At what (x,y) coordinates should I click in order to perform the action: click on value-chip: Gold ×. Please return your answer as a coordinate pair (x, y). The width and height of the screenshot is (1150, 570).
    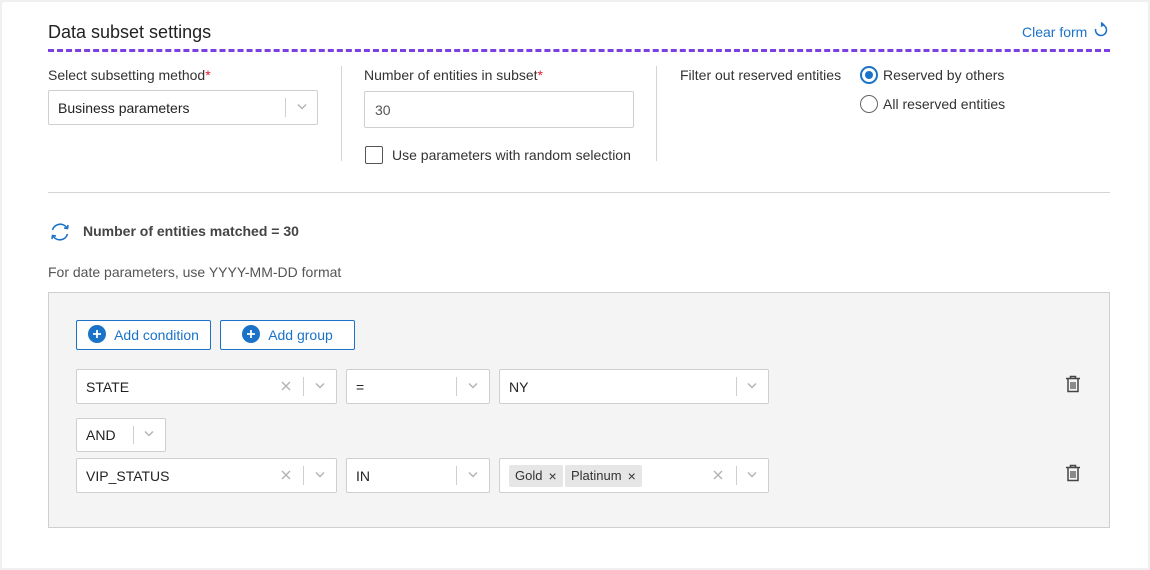
    Looking at the image, I should click on (536, 475).